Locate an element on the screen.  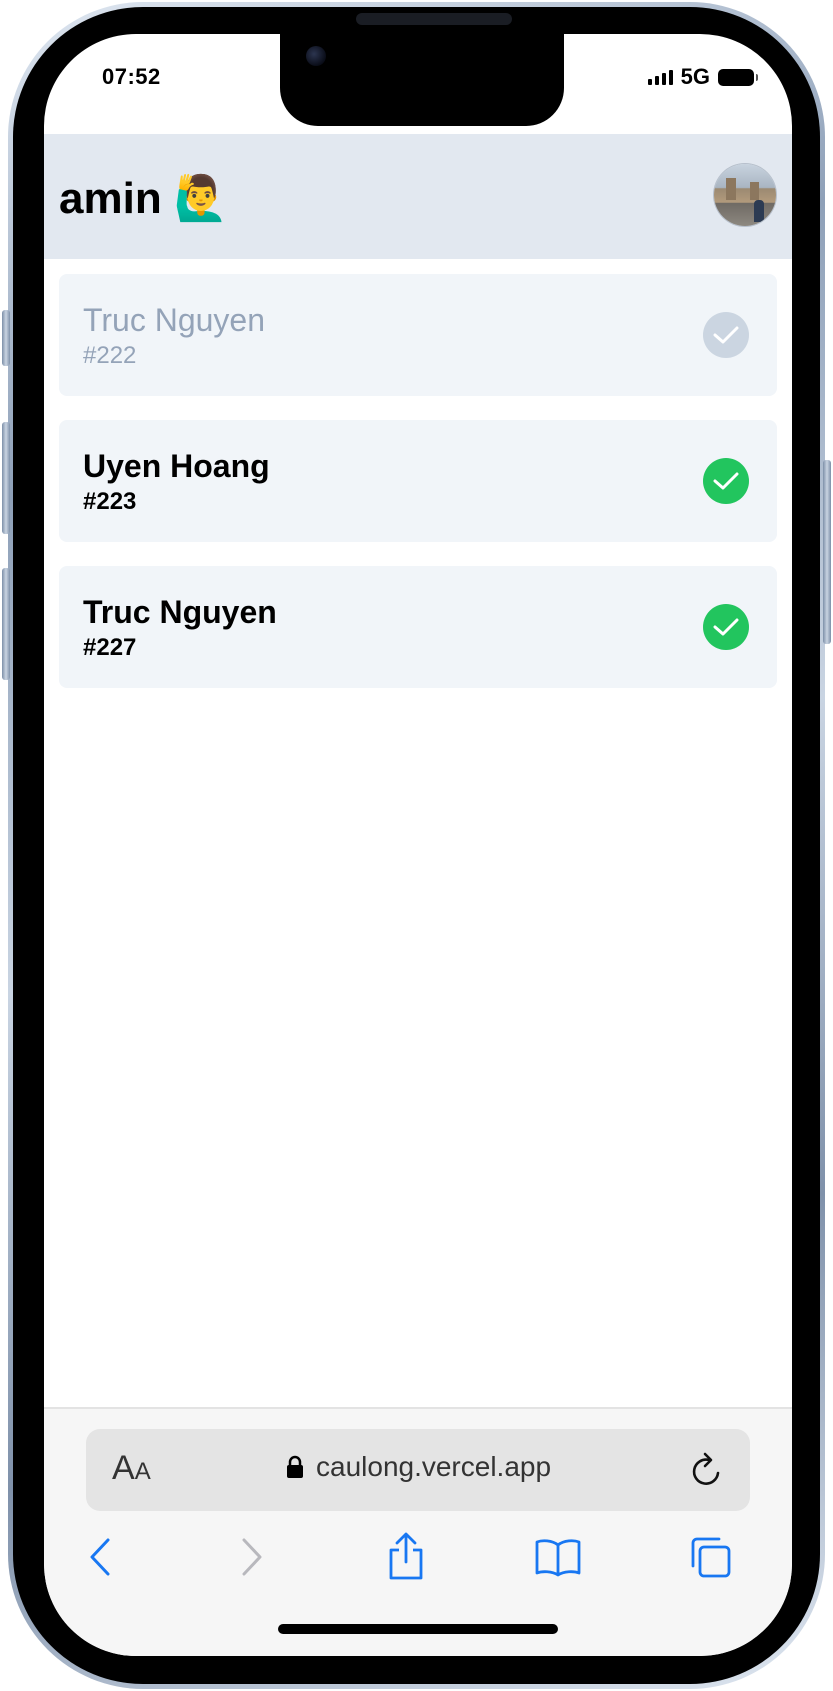
reload-icon is located at coordinates (707, 1472).